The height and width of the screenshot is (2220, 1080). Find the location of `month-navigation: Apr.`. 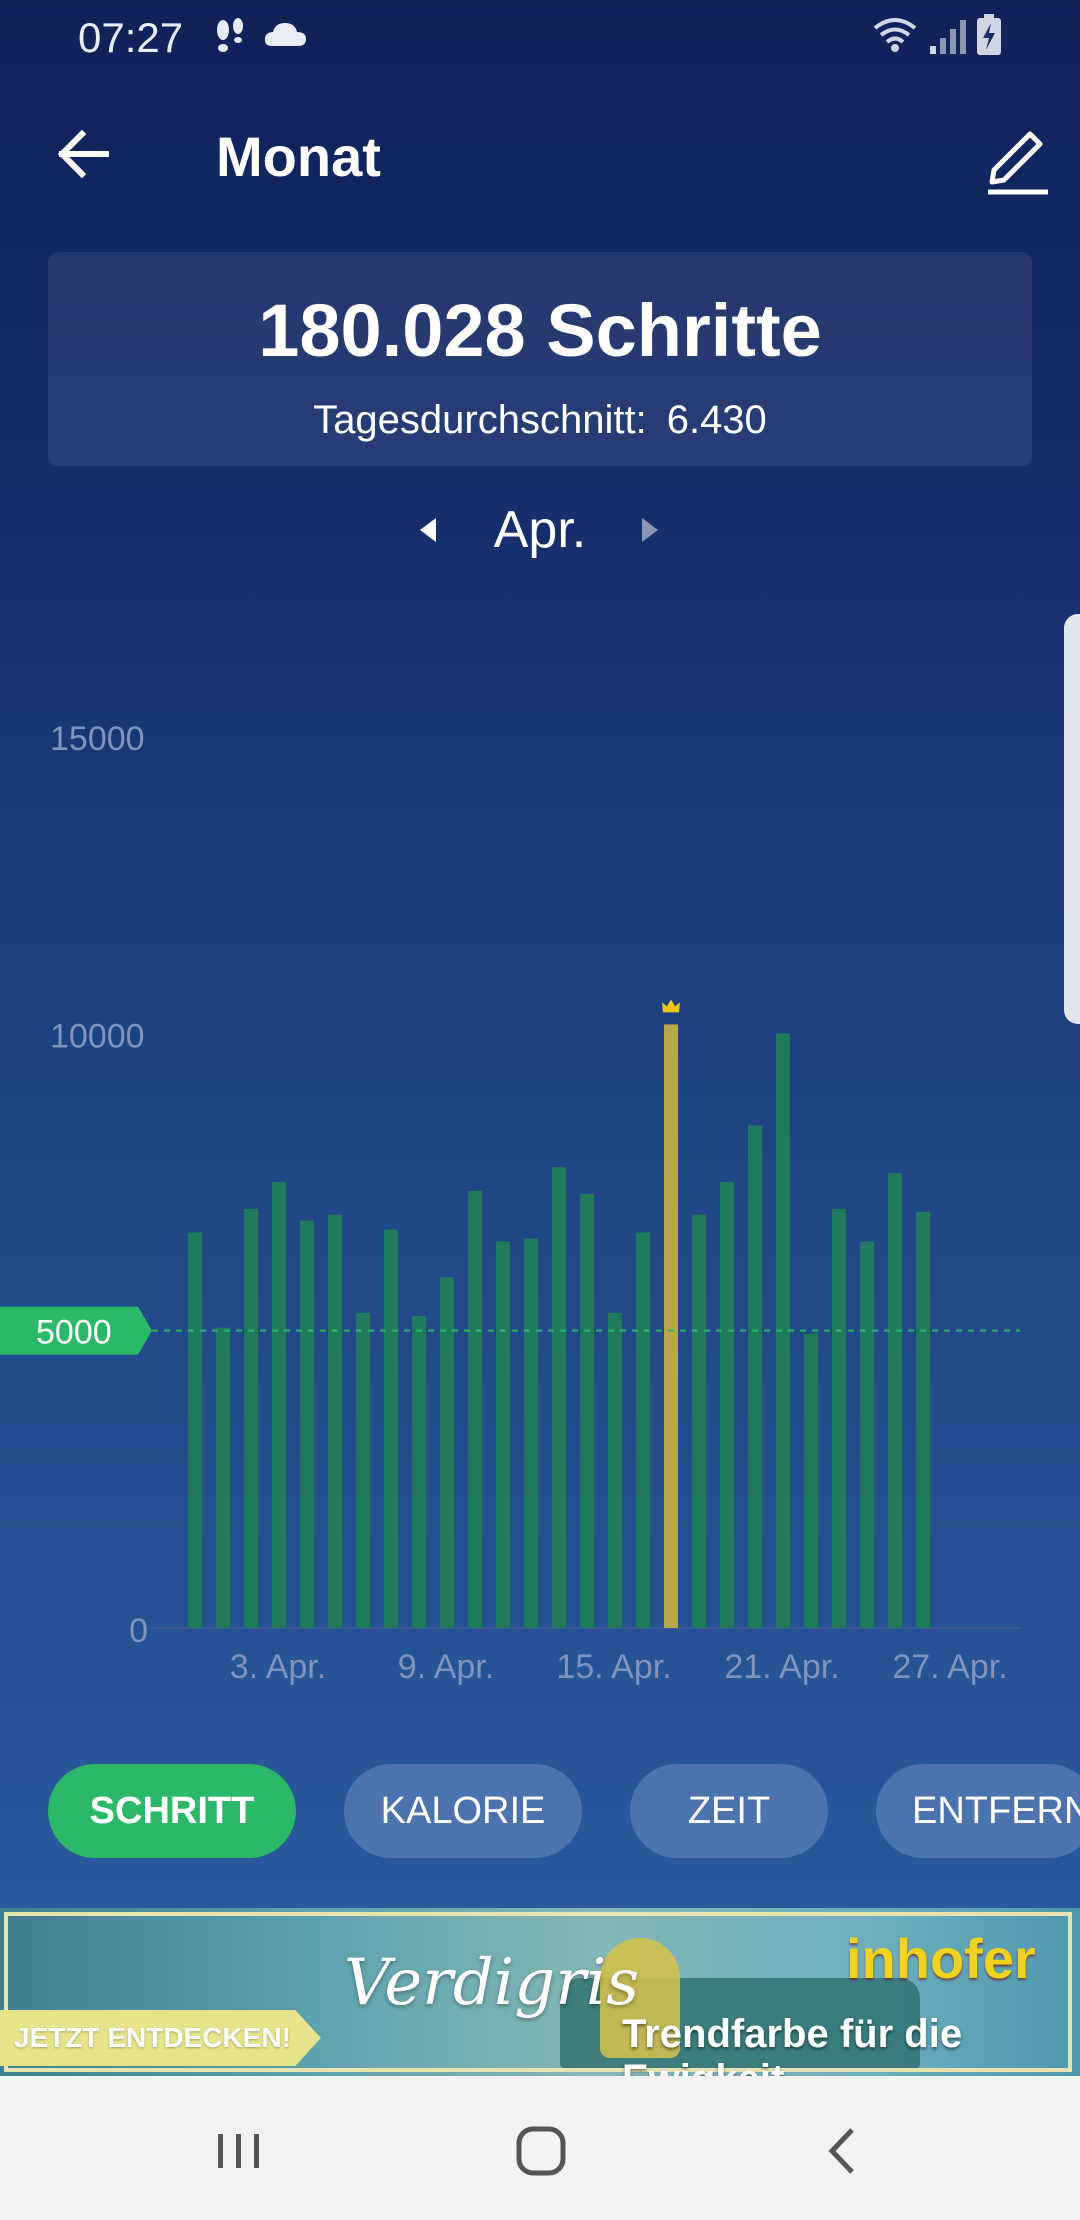

month-navigation: Apr. is located at coordinates (540, 530).